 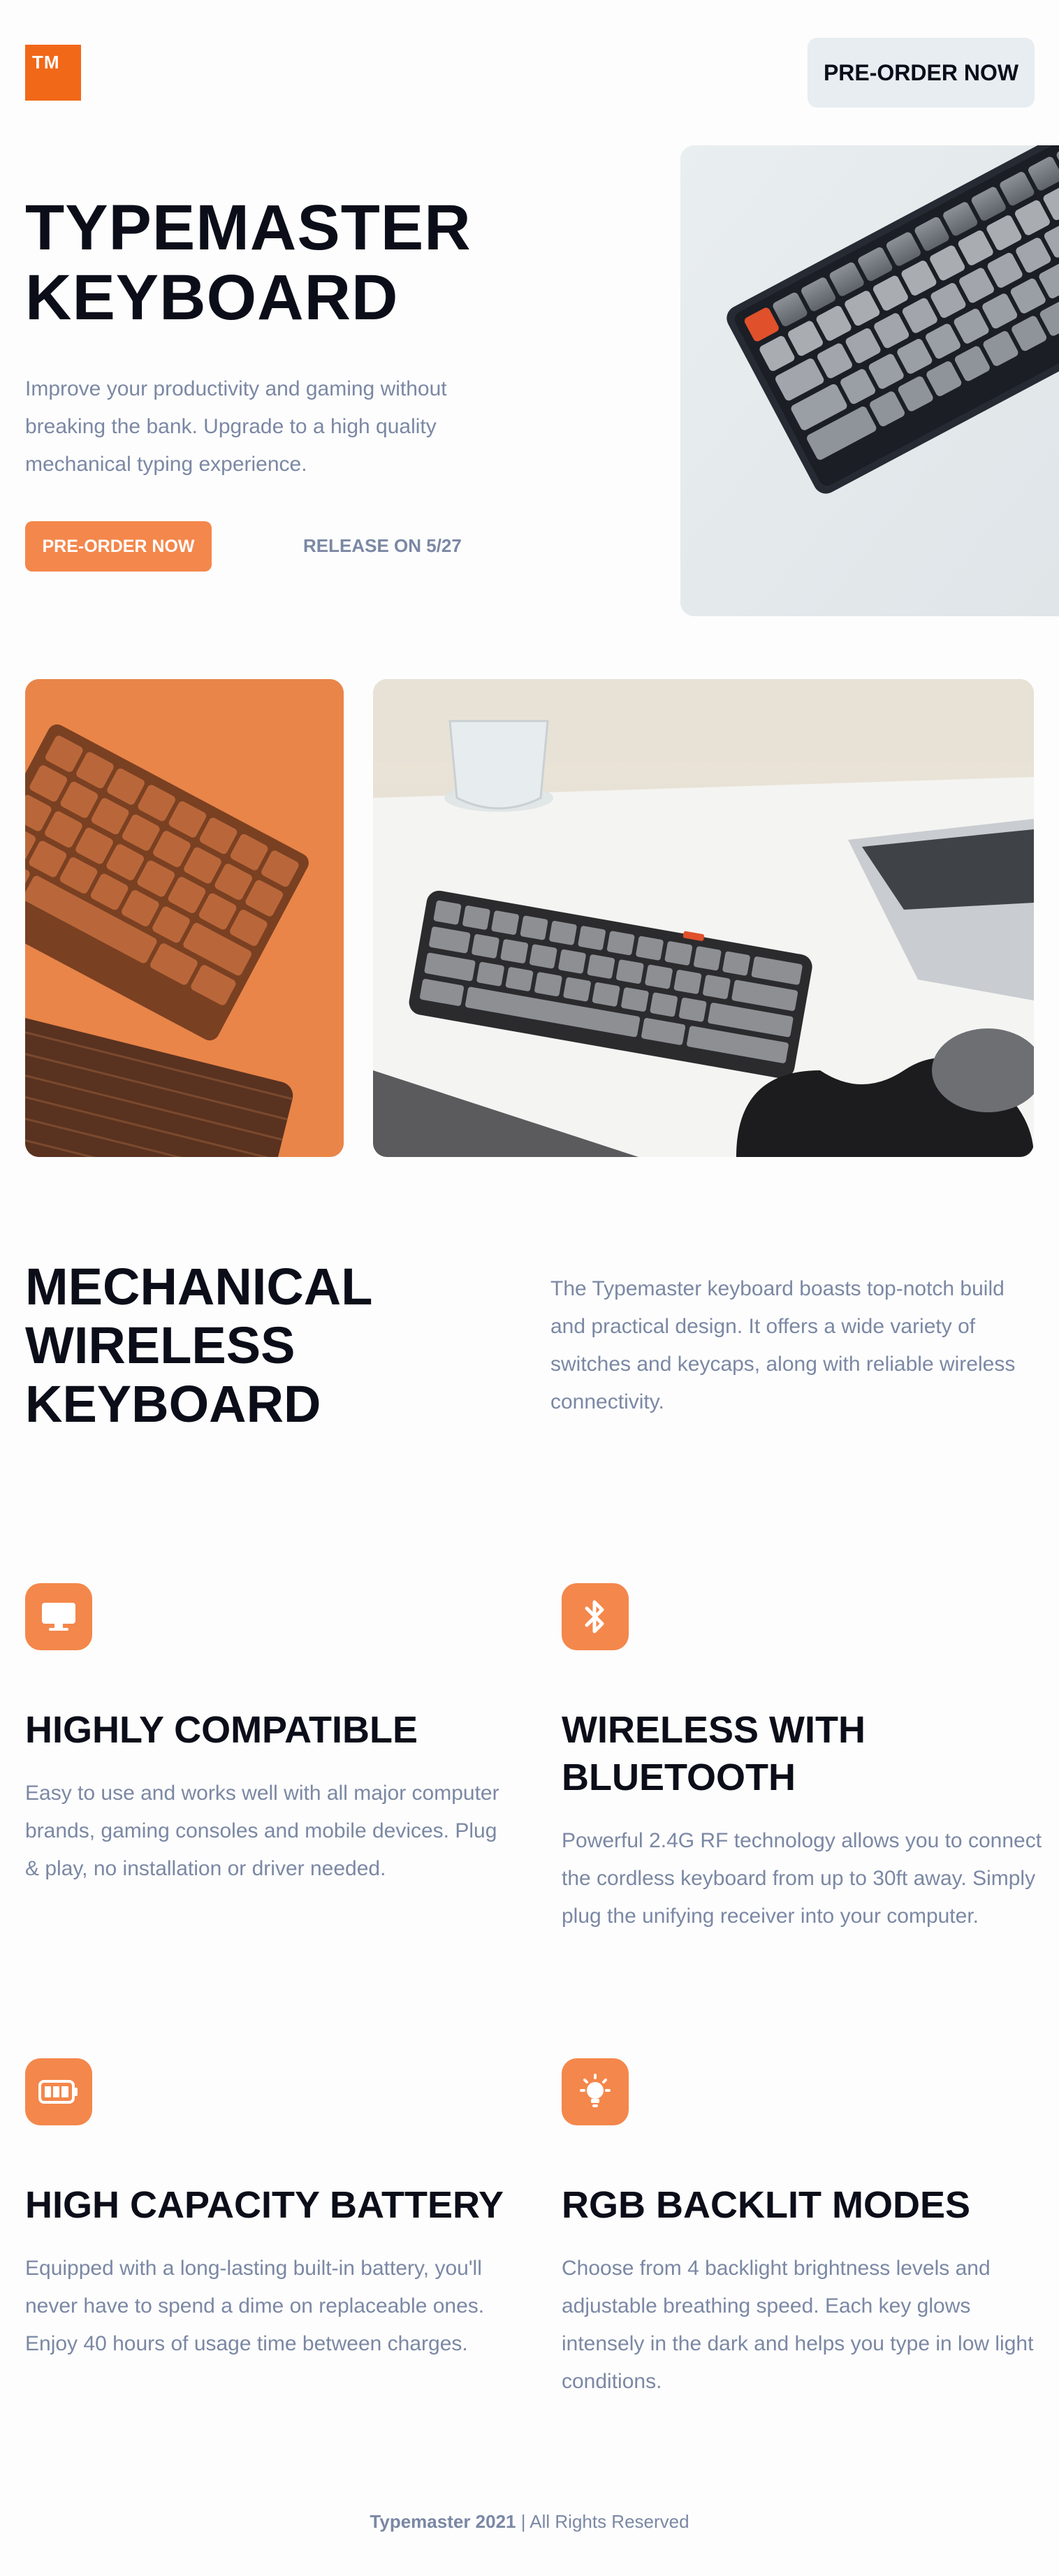 What do you see at coordinates (58, 1616) in the screenshot?
I see `monitor-icon` at bounding box center [58, 1616].